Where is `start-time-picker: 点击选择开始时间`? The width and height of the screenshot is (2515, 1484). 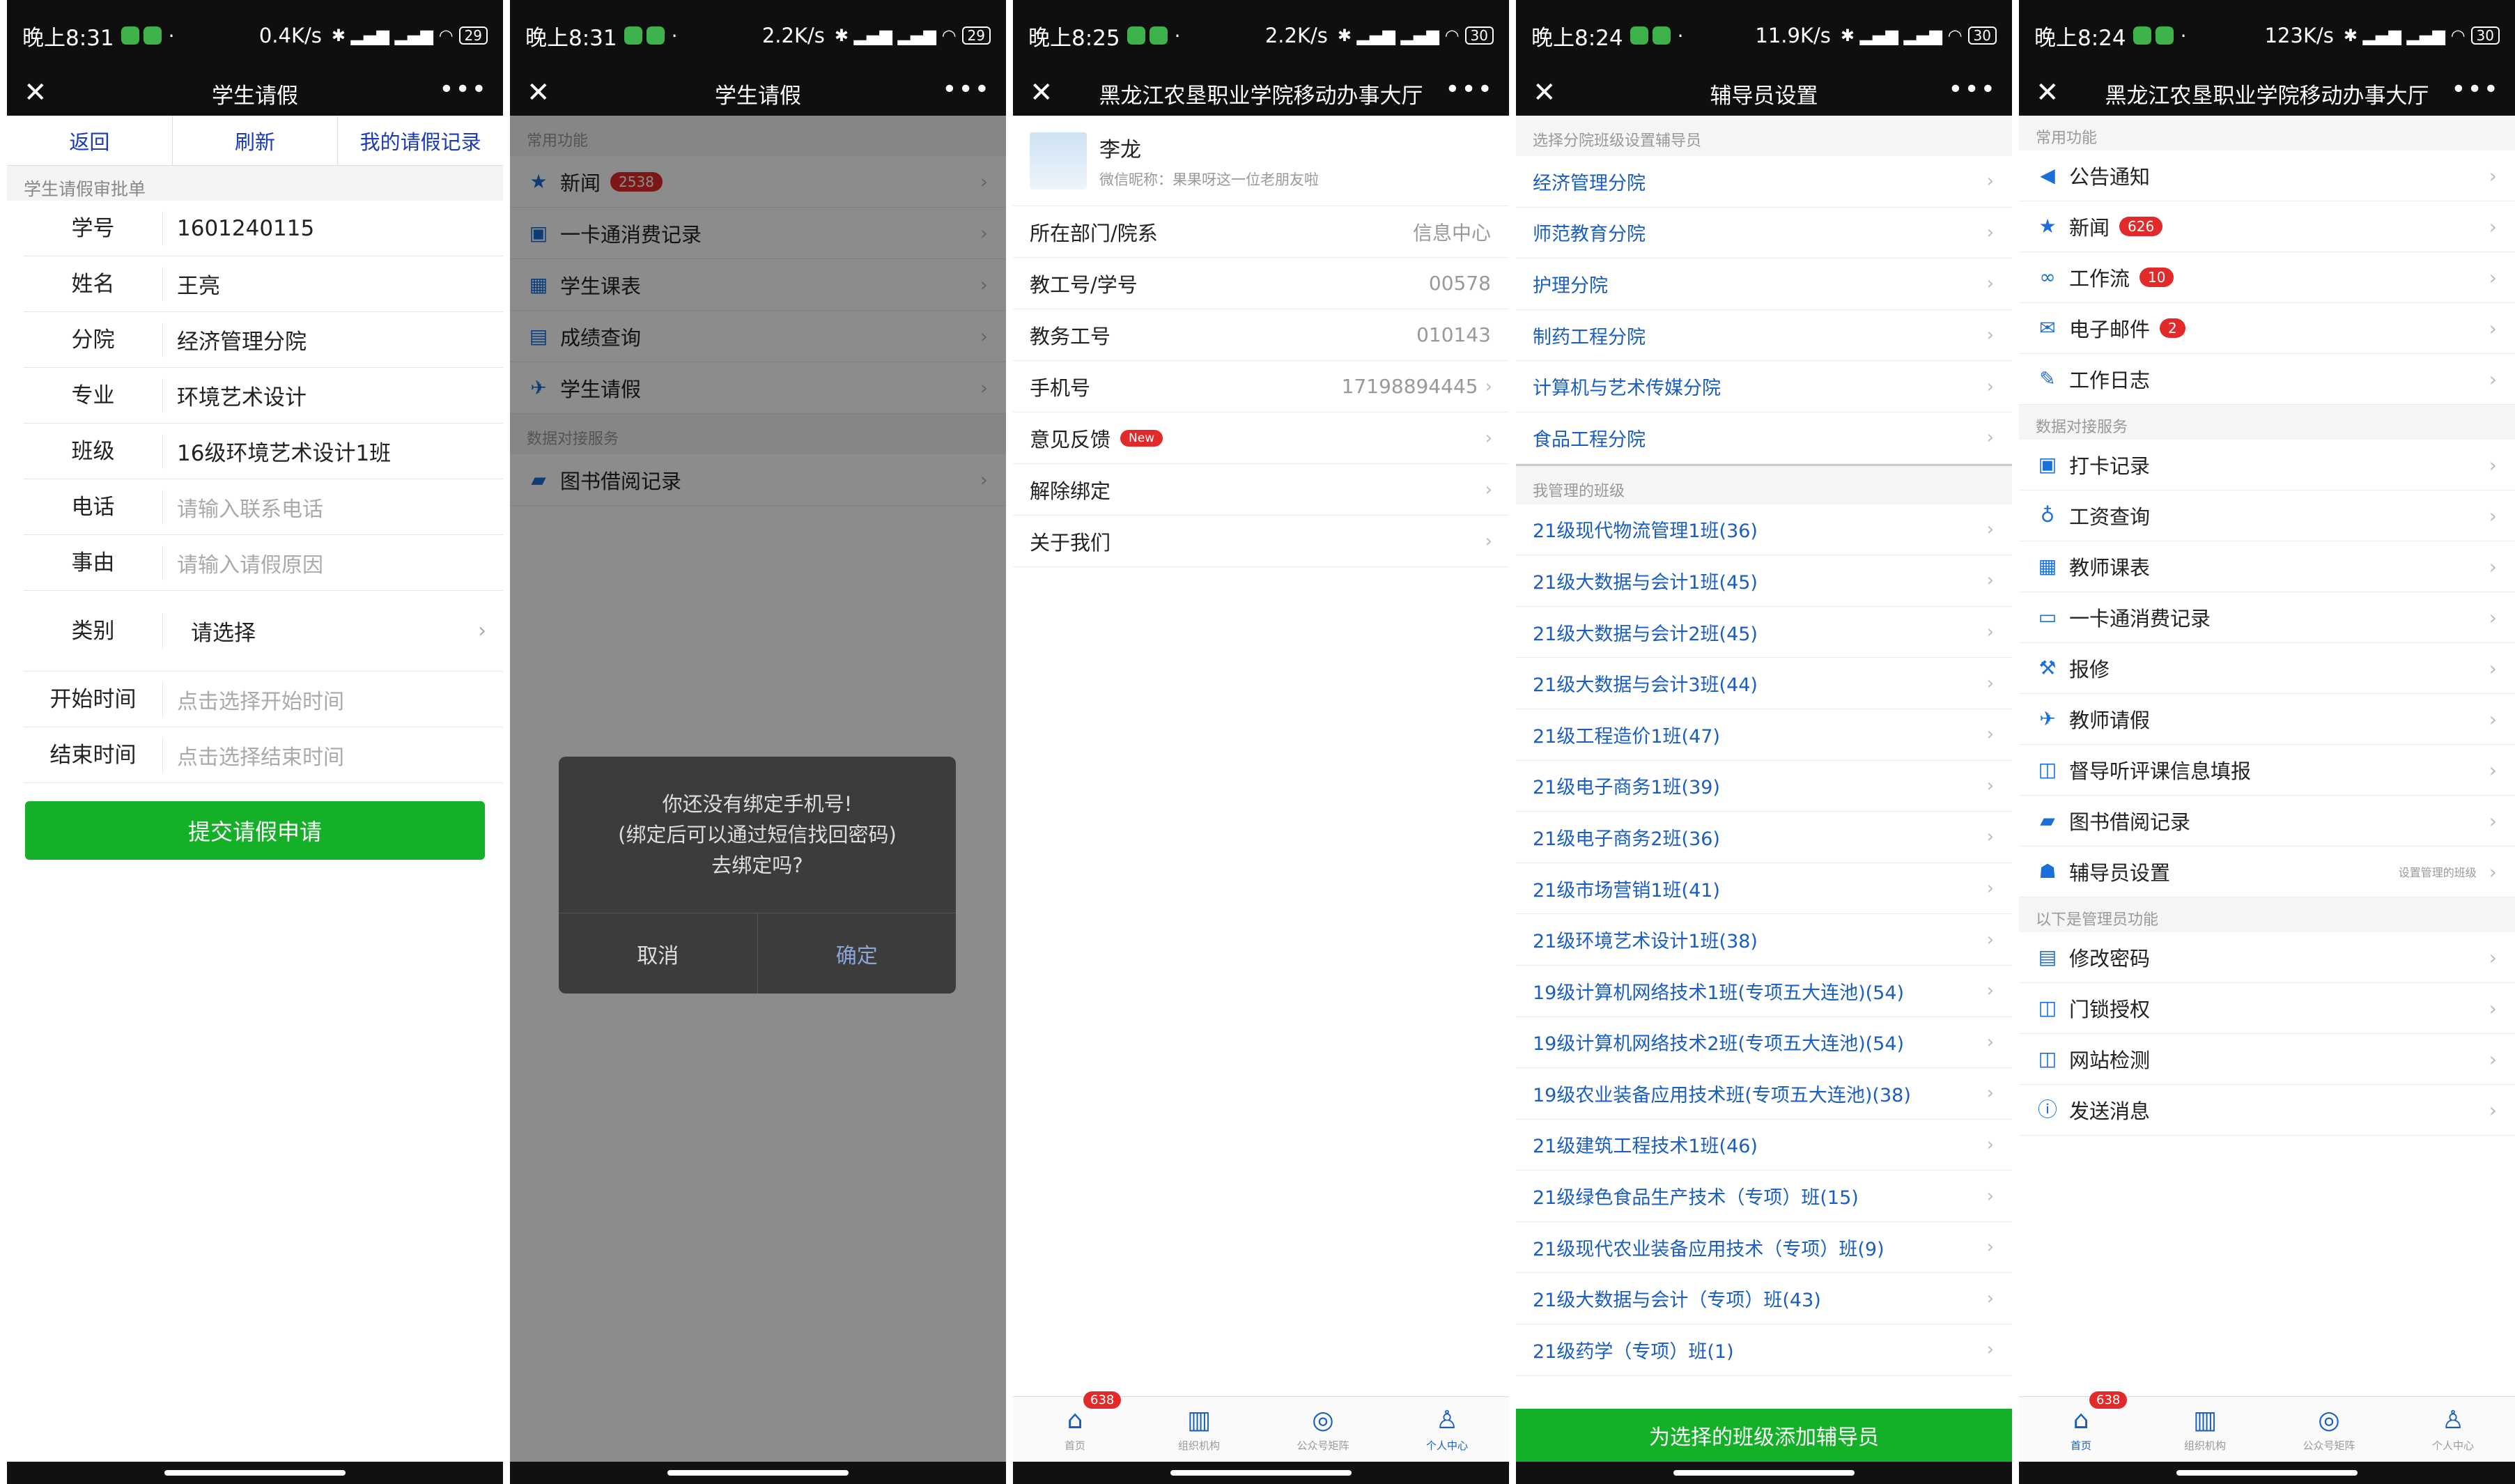
start-time-picker: 点击选择开始时间 is located at coordinates (253, 699).